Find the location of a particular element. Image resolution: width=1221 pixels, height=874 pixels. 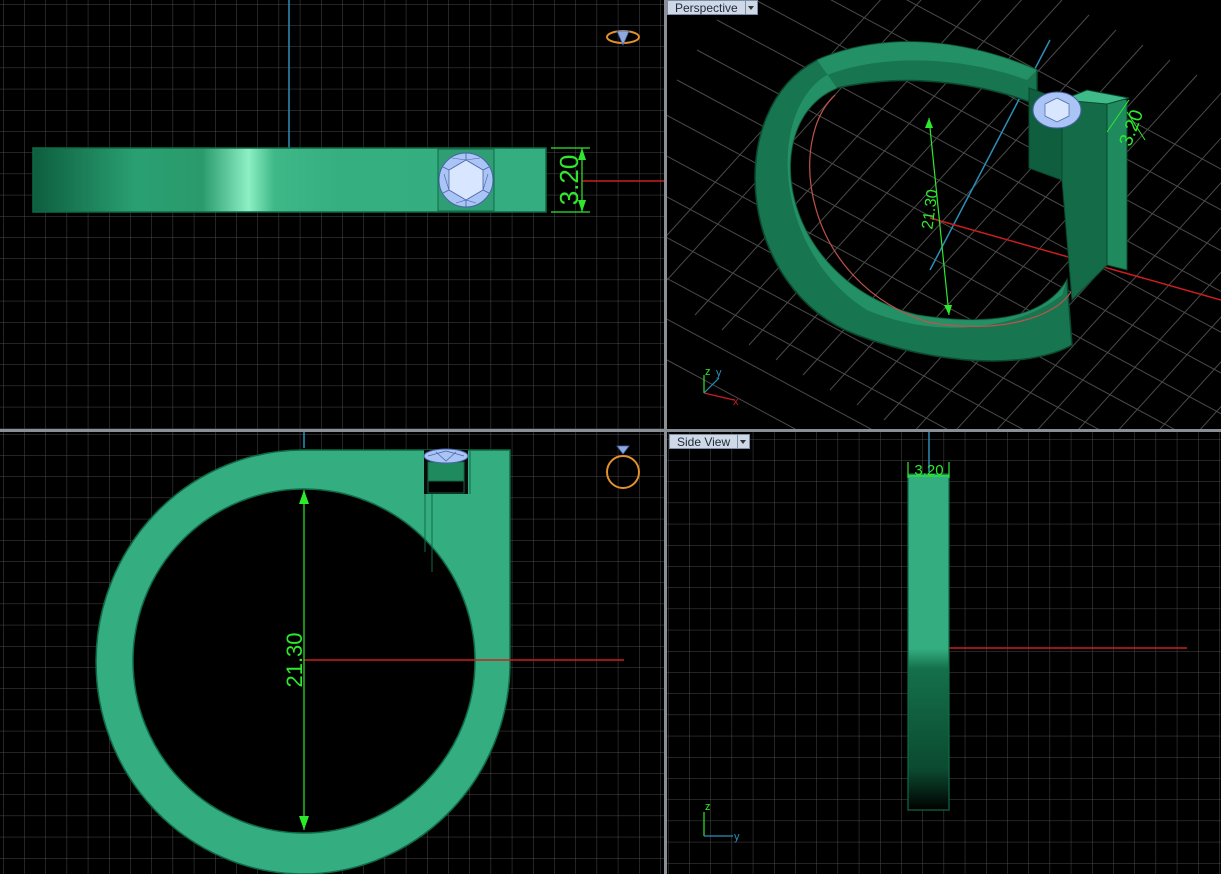

width-dimension: 3.20 is located at coordinates (928, 470).